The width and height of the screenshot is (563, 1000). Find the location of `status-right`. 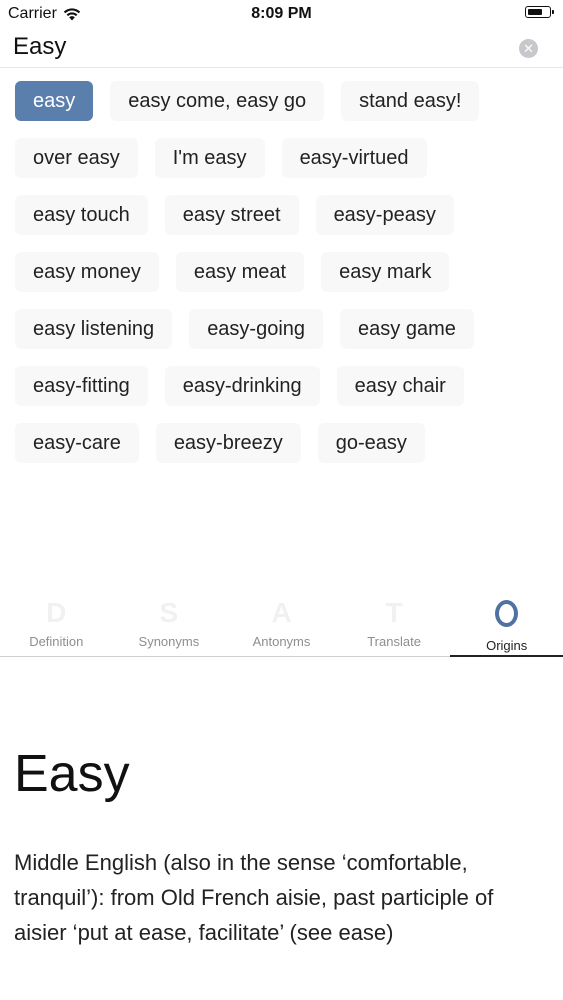

status-right is located at coordinates (539, 12).